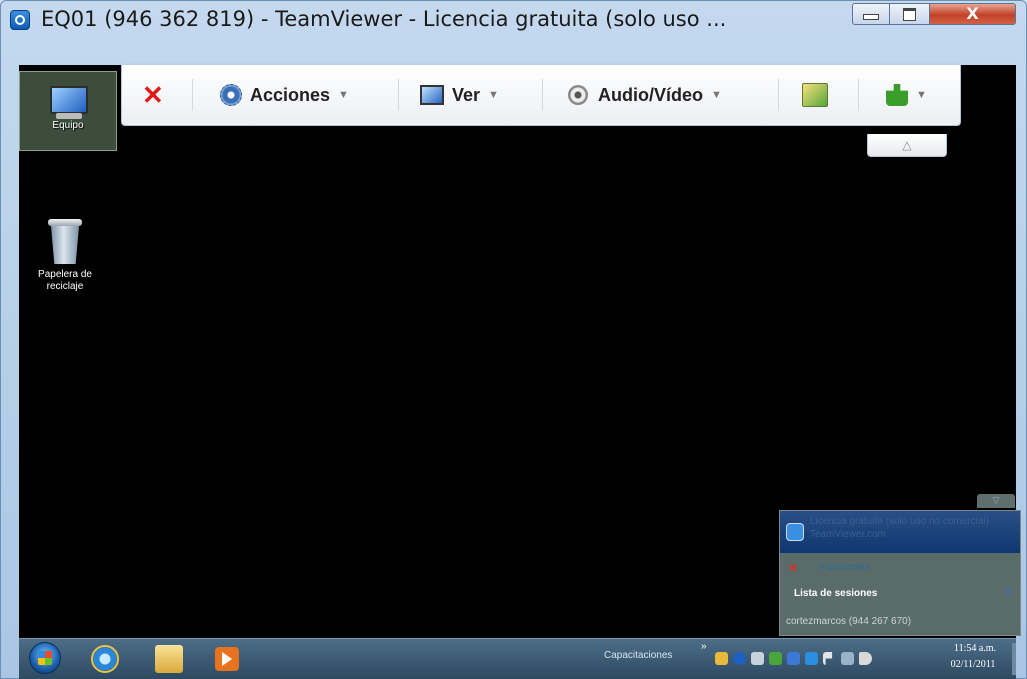 This screenshot has width=1027, height=679. Describe the element at coordinates (795, 532) in the screenshot. I see `teamviewer-logo-icon` at that location.